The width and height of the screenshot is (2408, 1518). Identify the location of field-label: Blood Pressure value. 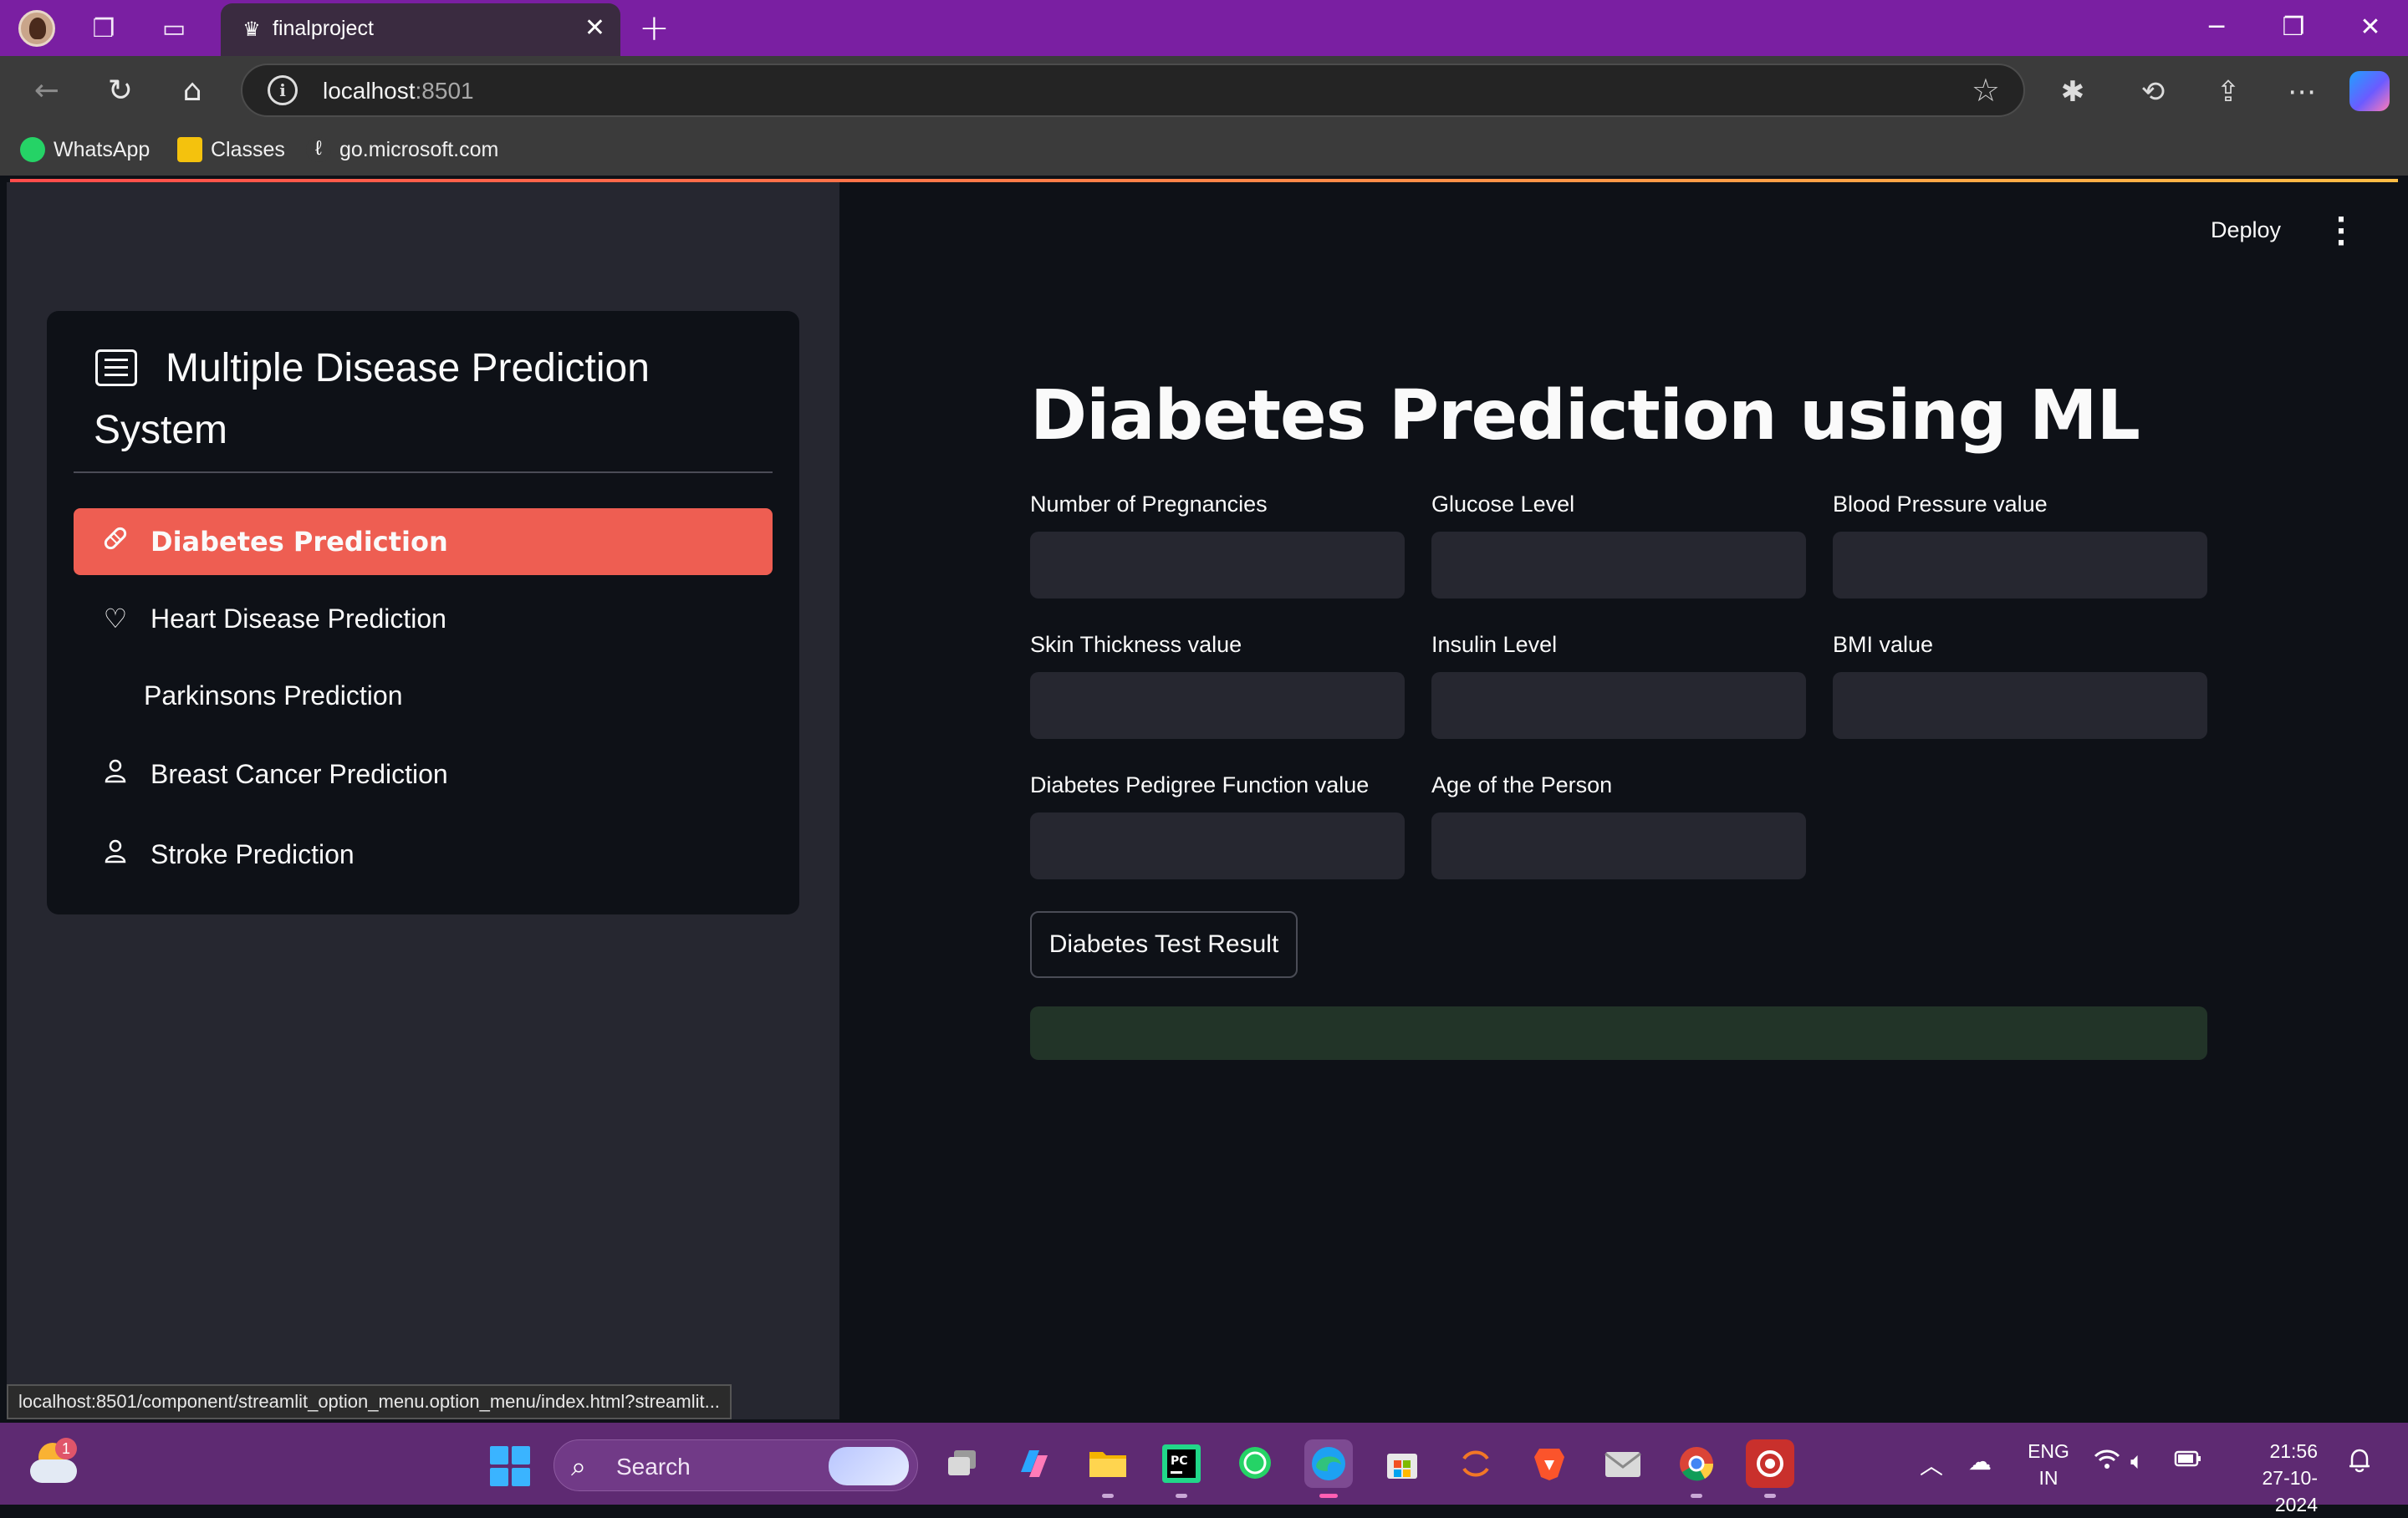
(1941, 504).